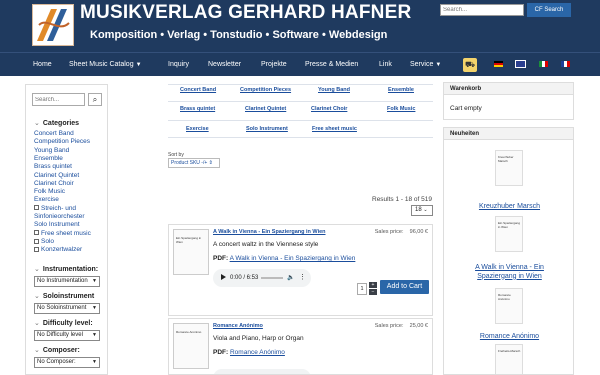 This screenshot has height=375, width=600. I want to click on quantity-decrease-button: −, so click(373, 292).